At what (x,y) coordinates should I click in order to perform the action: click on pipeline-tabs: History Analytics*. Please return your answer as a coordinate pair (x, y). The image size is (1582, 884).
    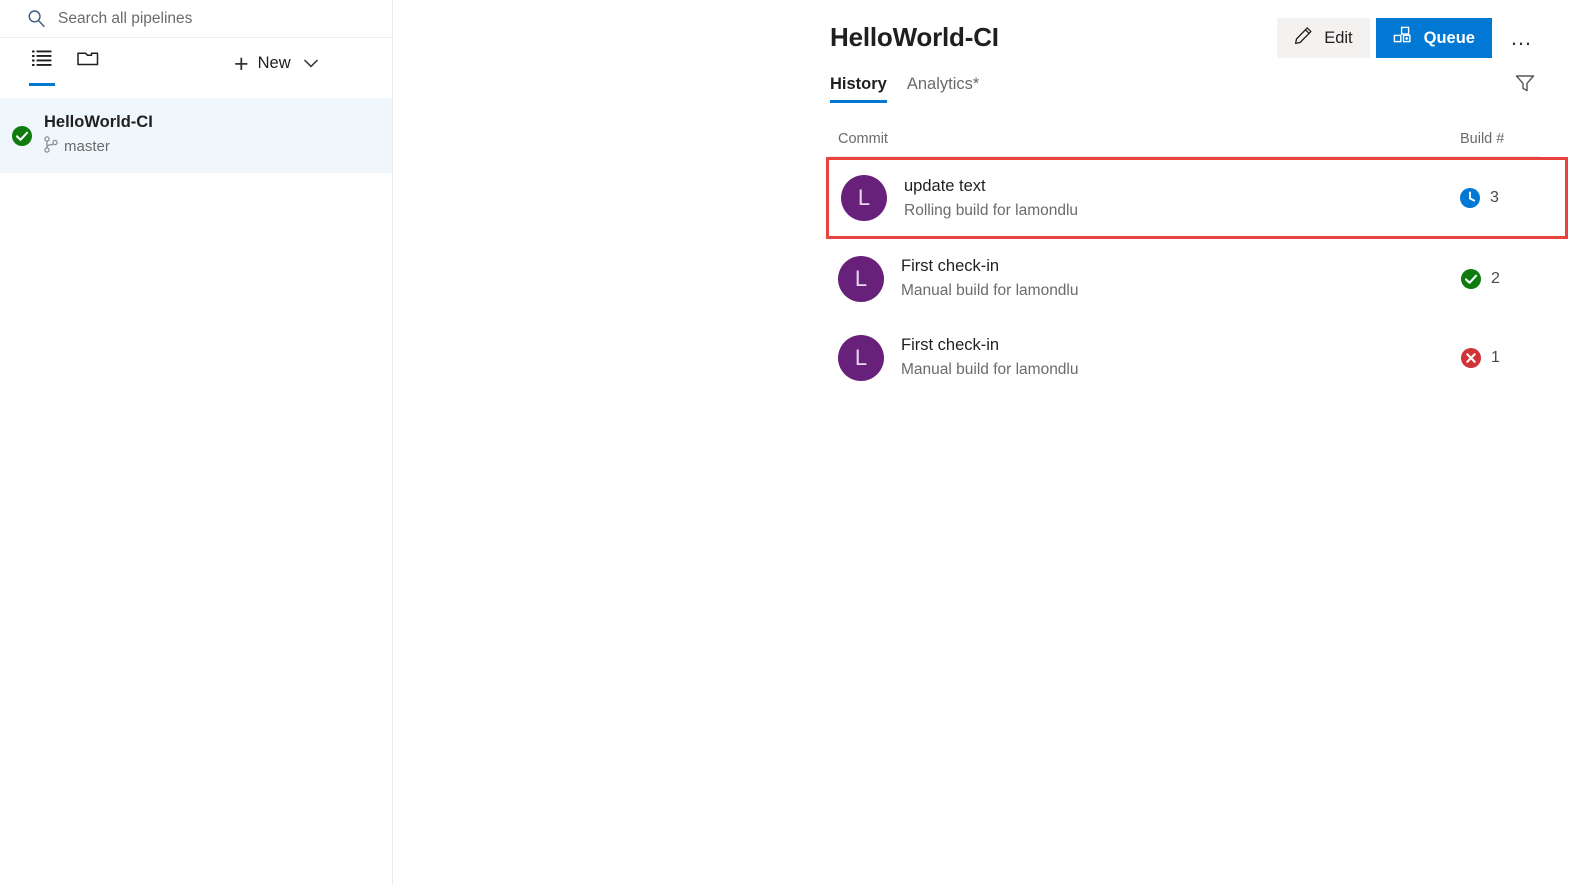
    Looking at the image, I should click on (904, 89).